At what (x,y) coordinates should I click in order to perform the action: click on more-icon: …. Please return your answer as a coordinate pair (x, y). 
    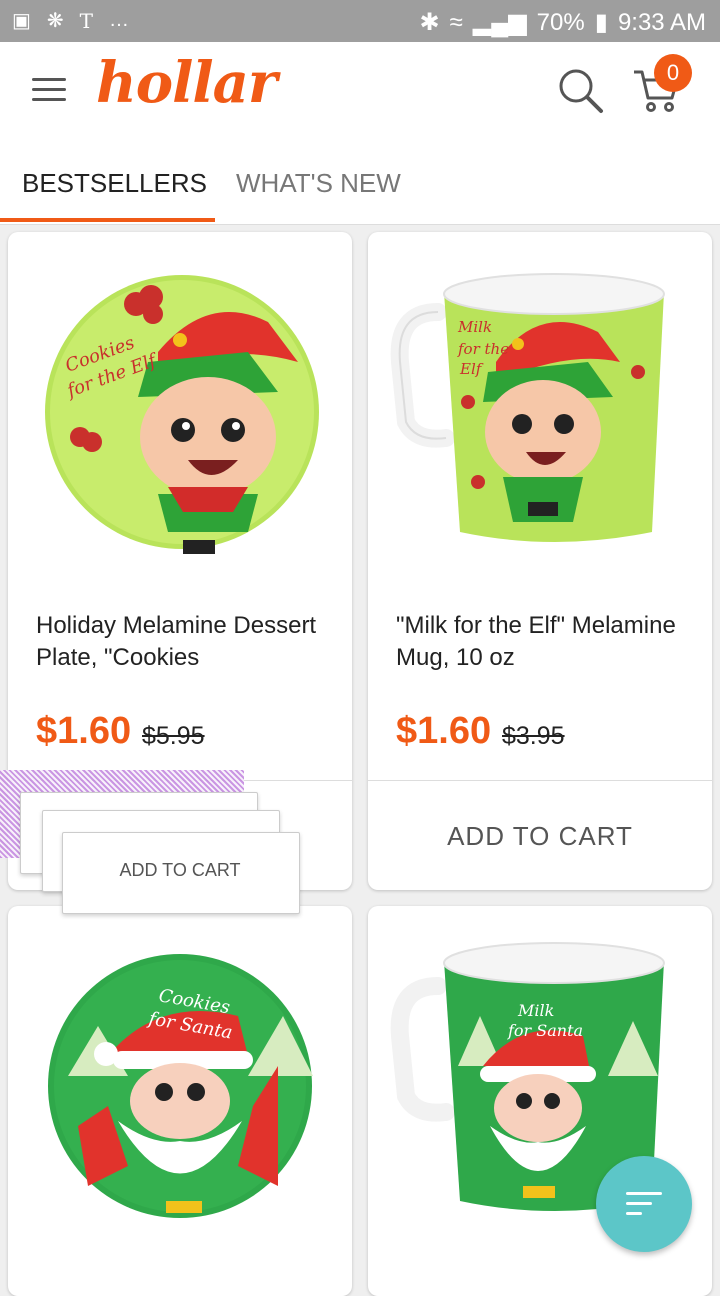
    Looking at the image, I should click on (119, 20).